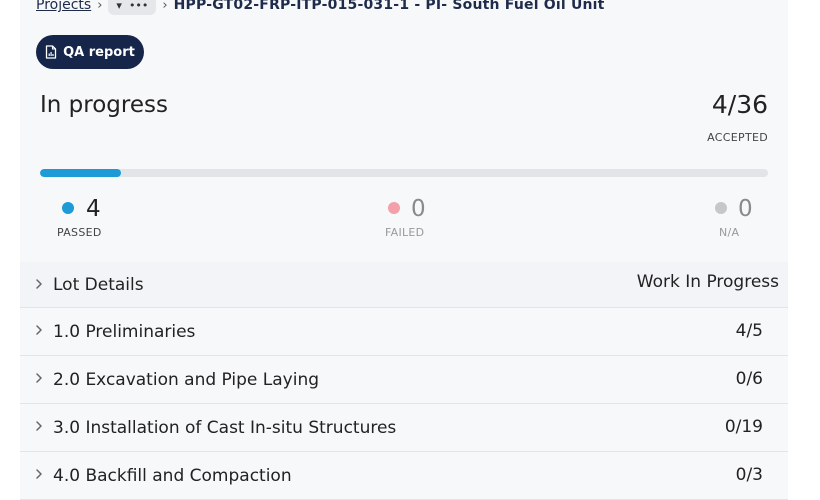  I want to click on na-count: 0, so click(745, 209).